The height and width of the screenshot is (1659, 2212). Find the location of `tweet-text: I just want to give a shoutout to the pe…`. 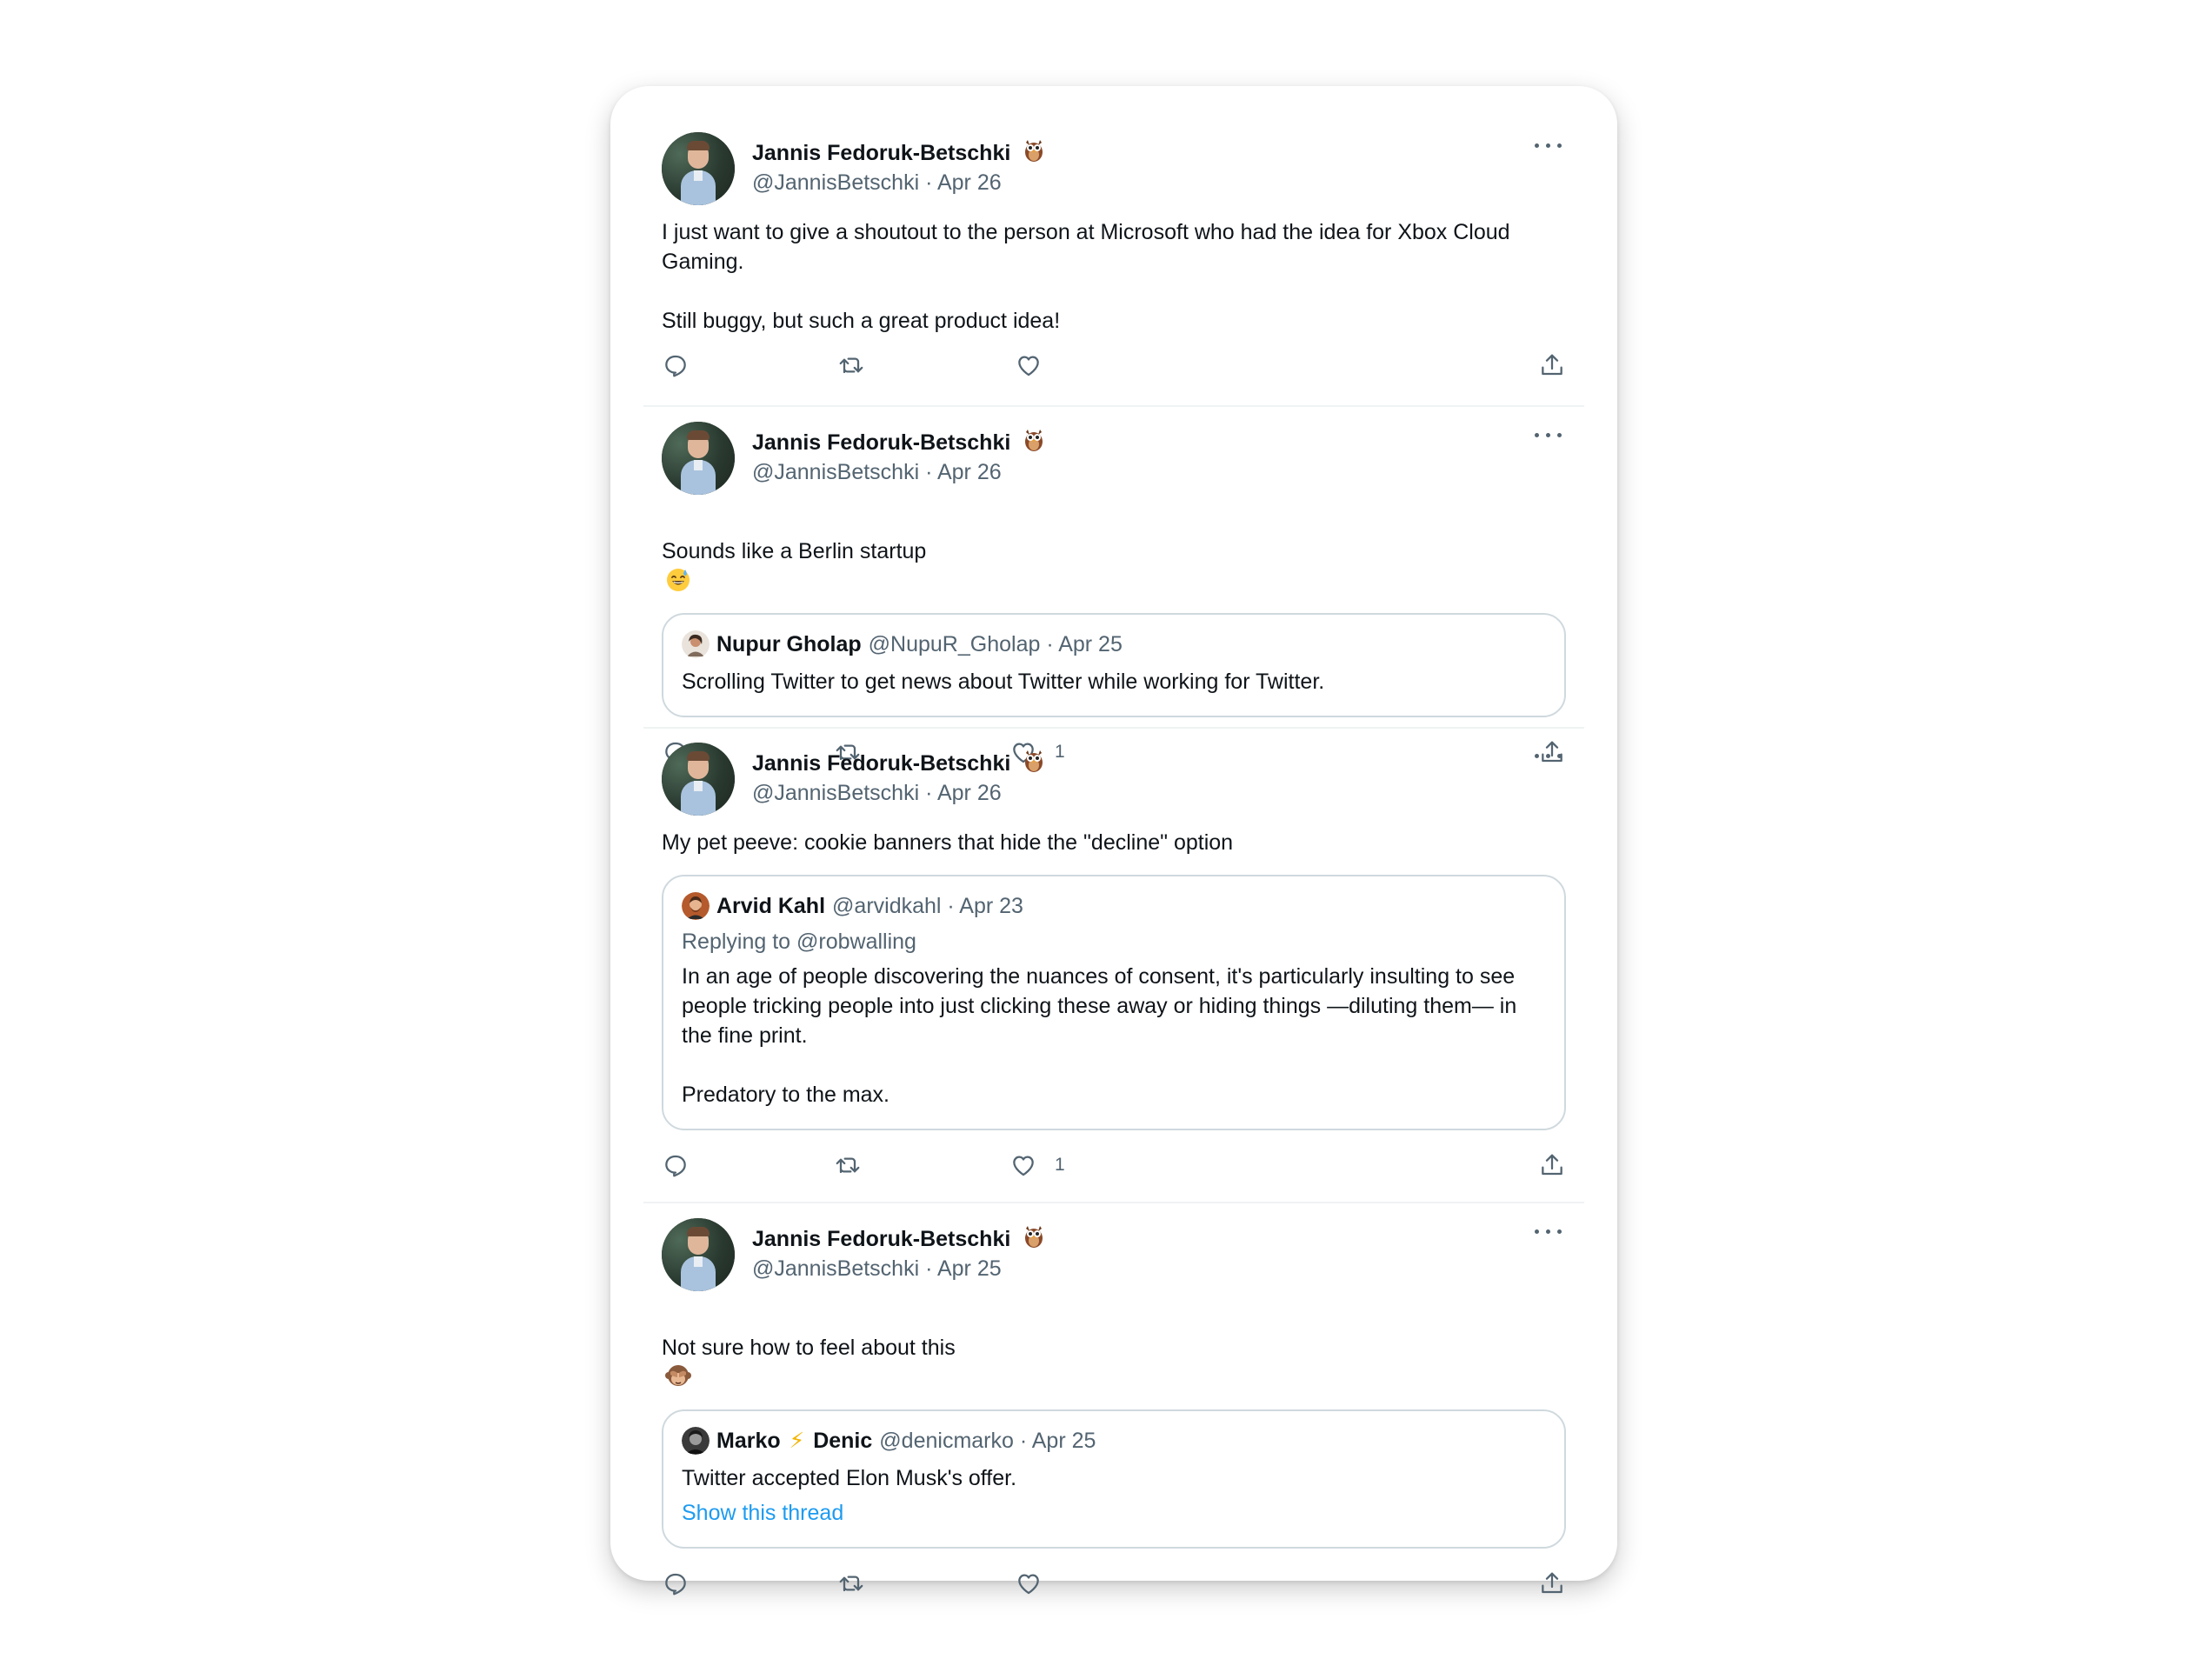

tweet-text: I just want to give a shoutout to the pe… is located at coordinates (1086, 276).